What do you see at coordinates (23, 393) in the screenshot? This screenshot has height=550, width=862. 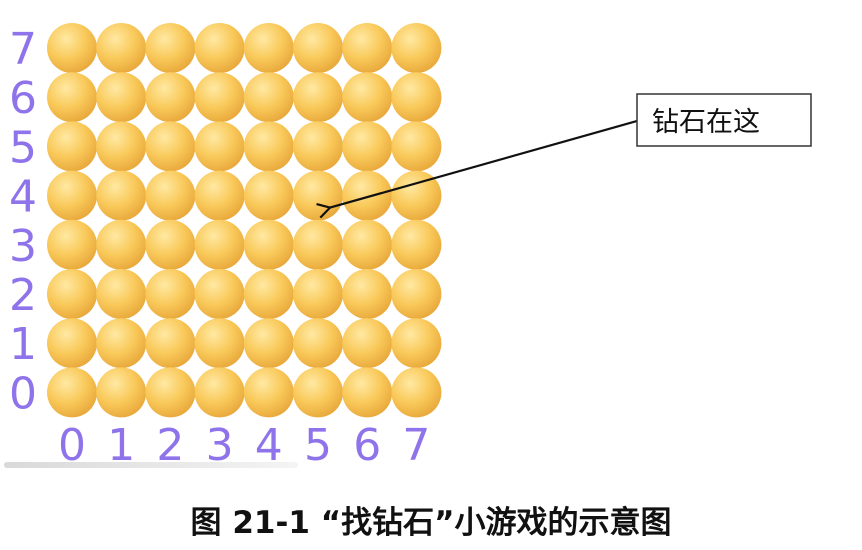 I see `y-axis-label: 0` at bounding box center [23, 393].